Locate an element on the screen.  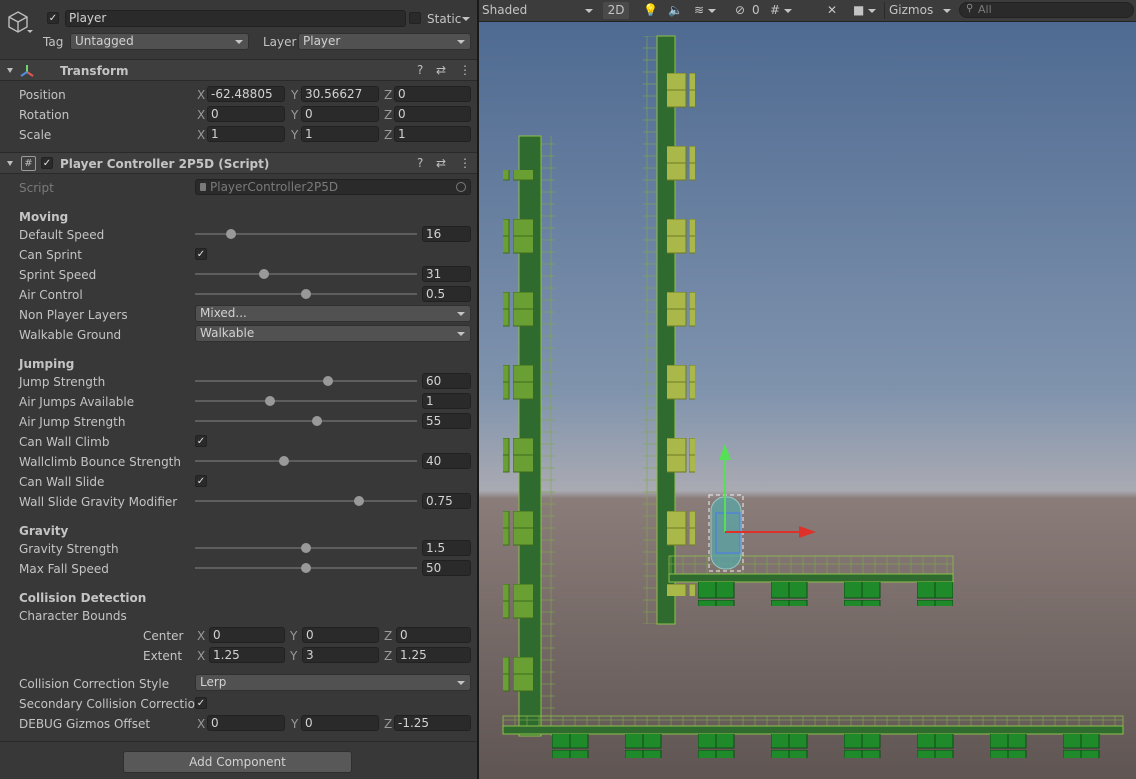
tools-icon: ✕ is located at coordinates (832, 10).